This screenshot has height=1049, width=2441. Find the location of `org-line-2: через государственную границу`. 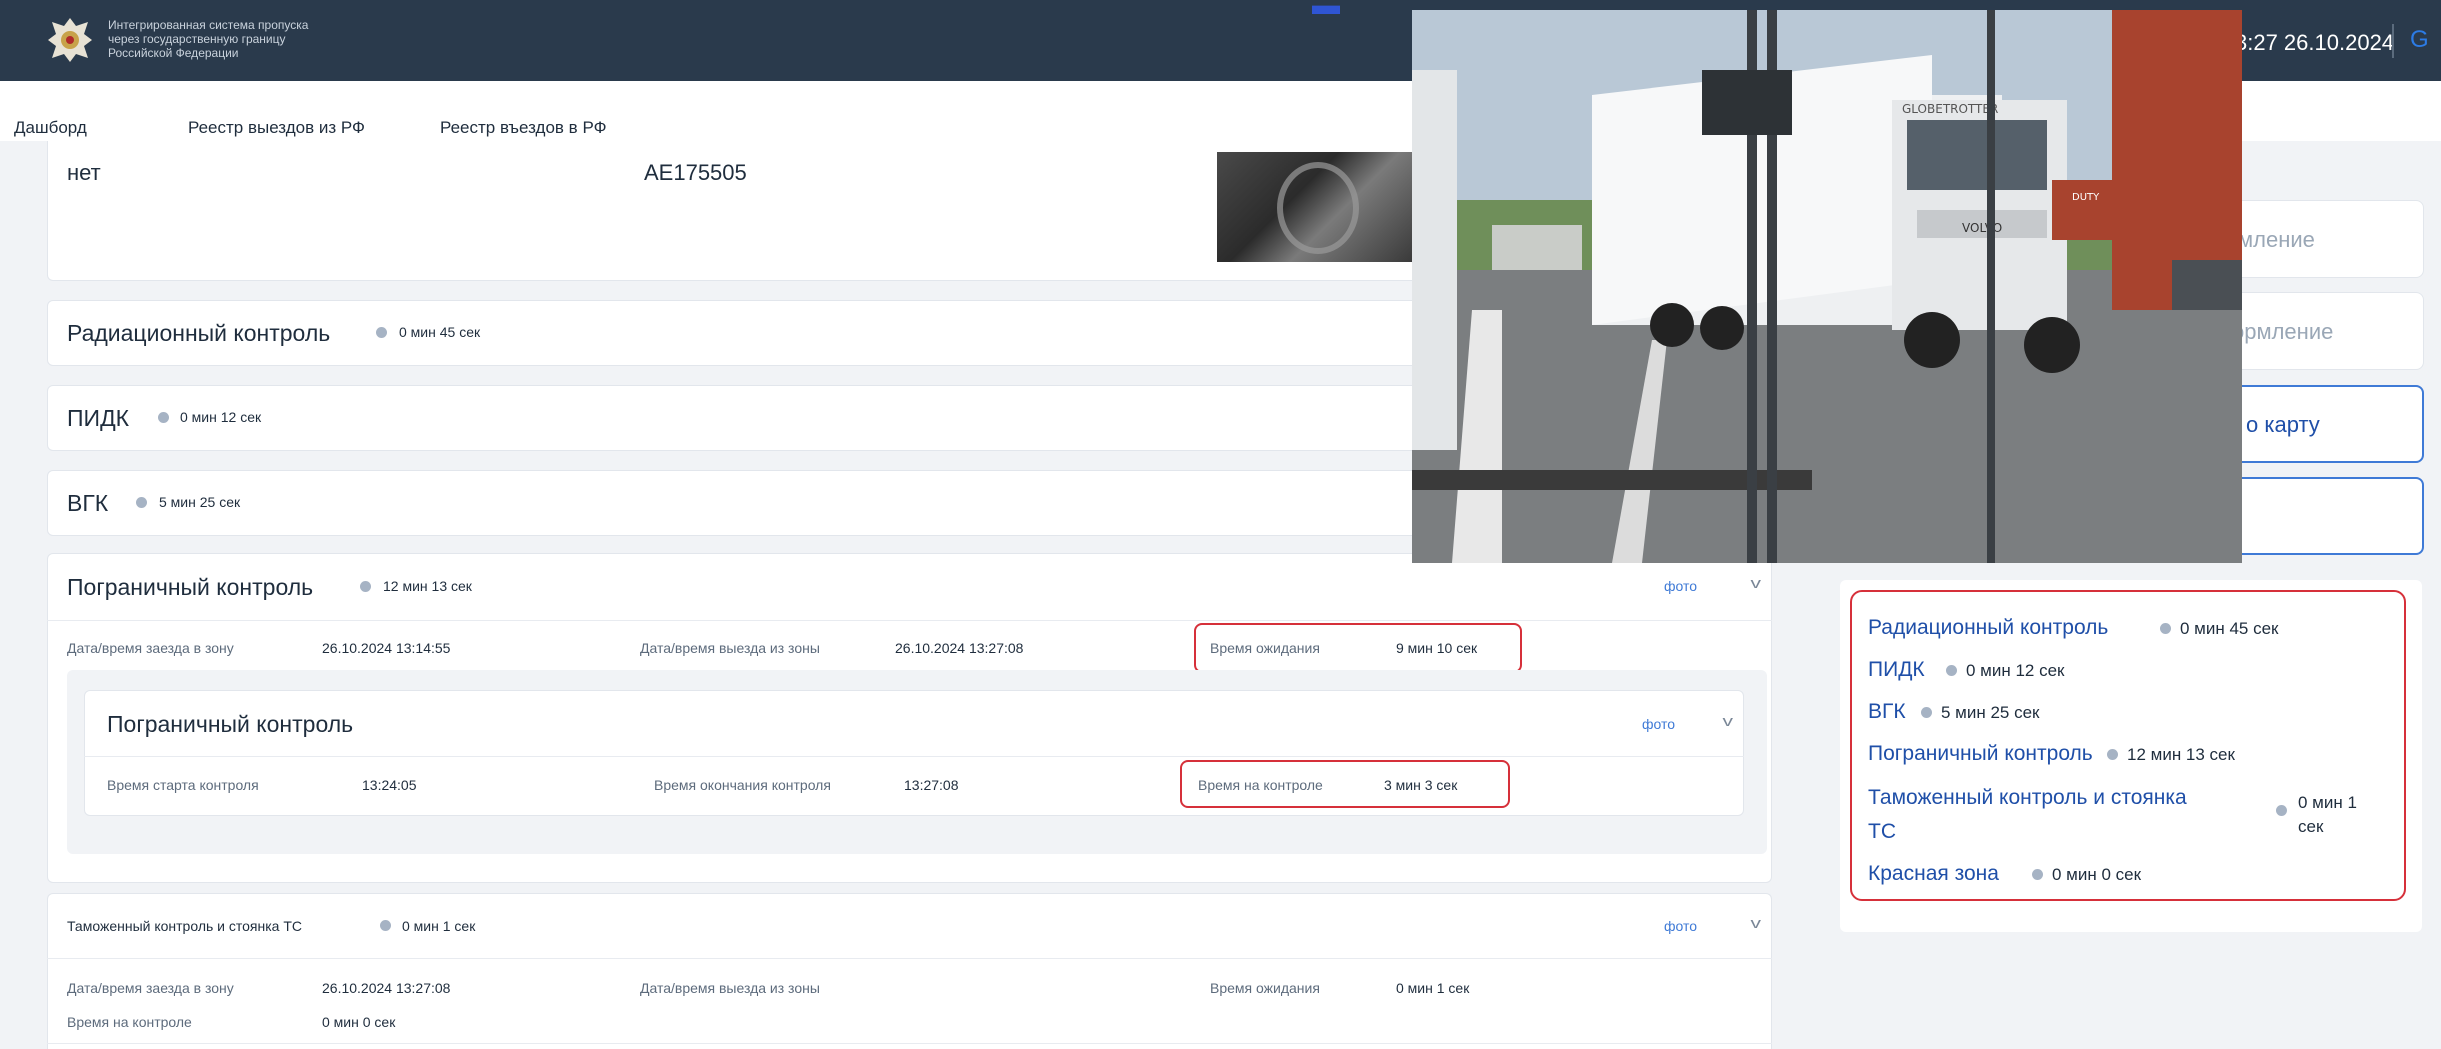

org-line-2: через государственную границу is located at coordinates (197, 39).